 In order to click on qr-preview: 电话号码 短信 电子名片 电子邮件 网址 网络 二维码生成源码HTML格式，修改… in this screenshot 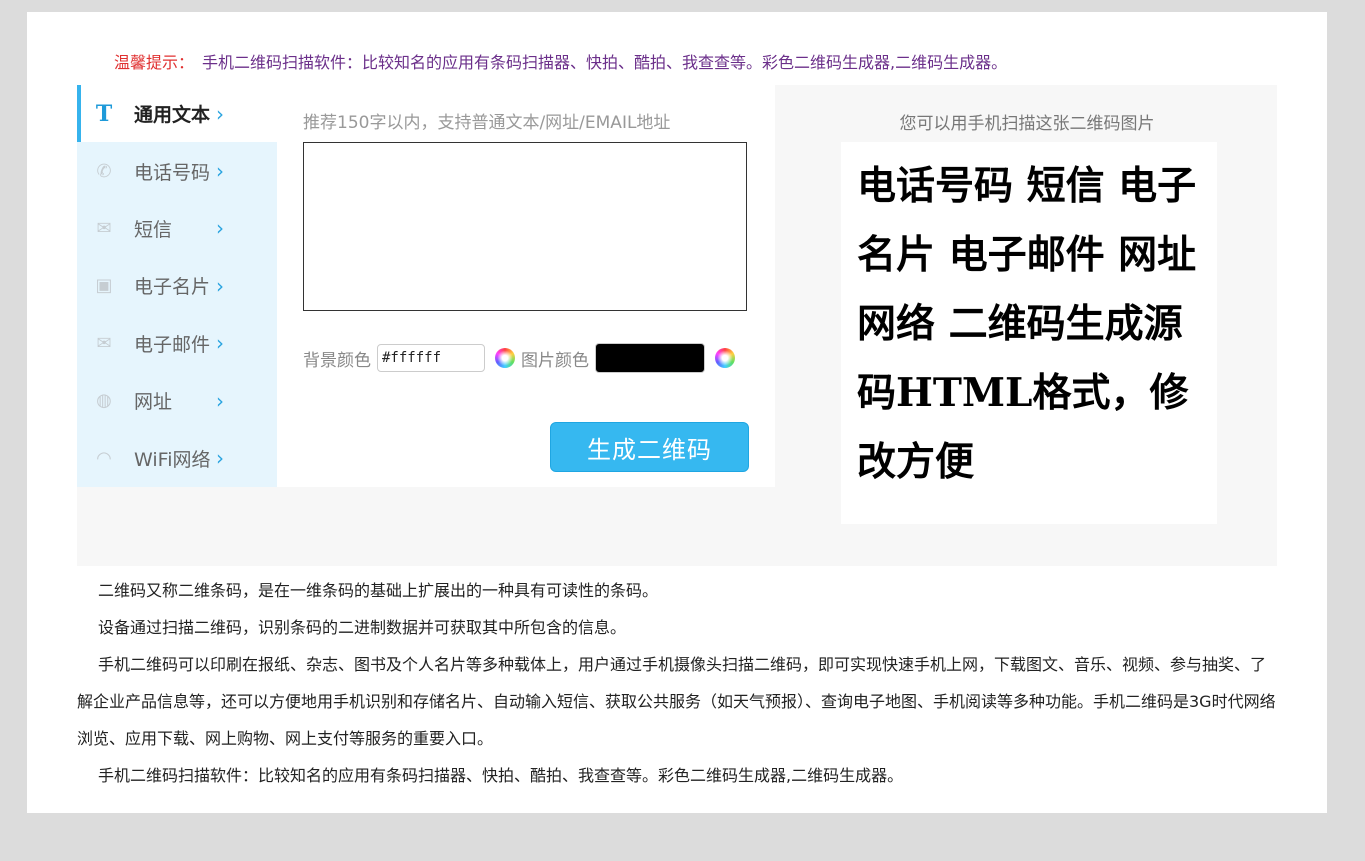, I will do `click(1029, 333)`.